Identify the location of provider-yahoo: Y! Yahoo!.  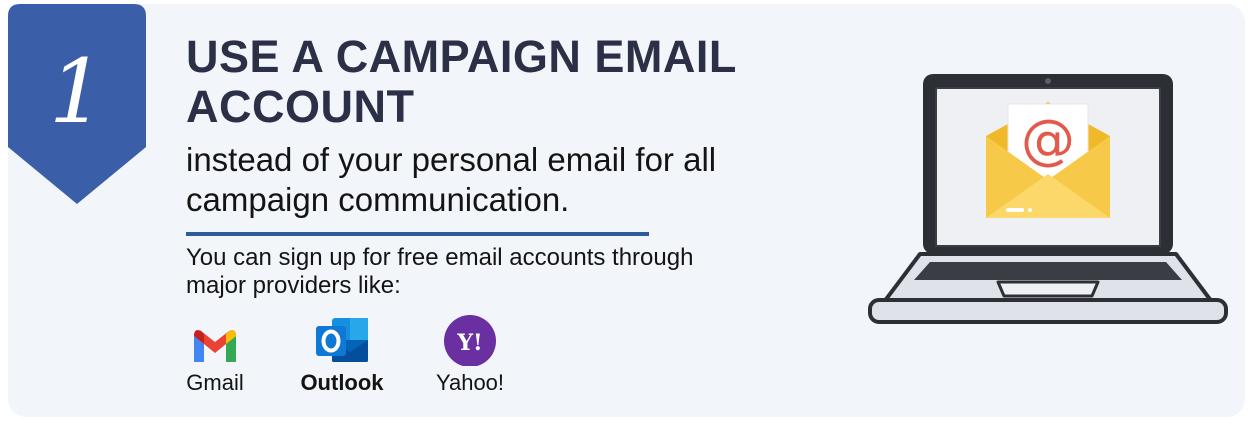
(470, 355).